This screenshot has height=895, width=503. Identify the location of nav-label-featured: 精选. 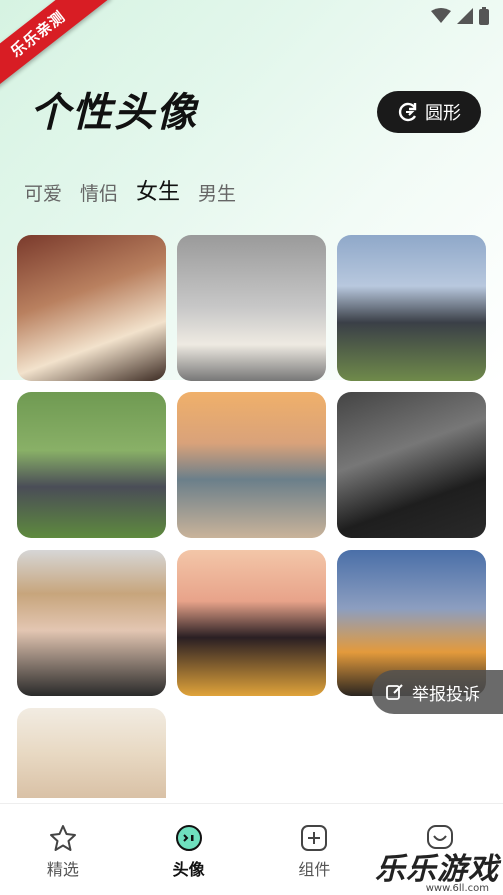
(62, 869).